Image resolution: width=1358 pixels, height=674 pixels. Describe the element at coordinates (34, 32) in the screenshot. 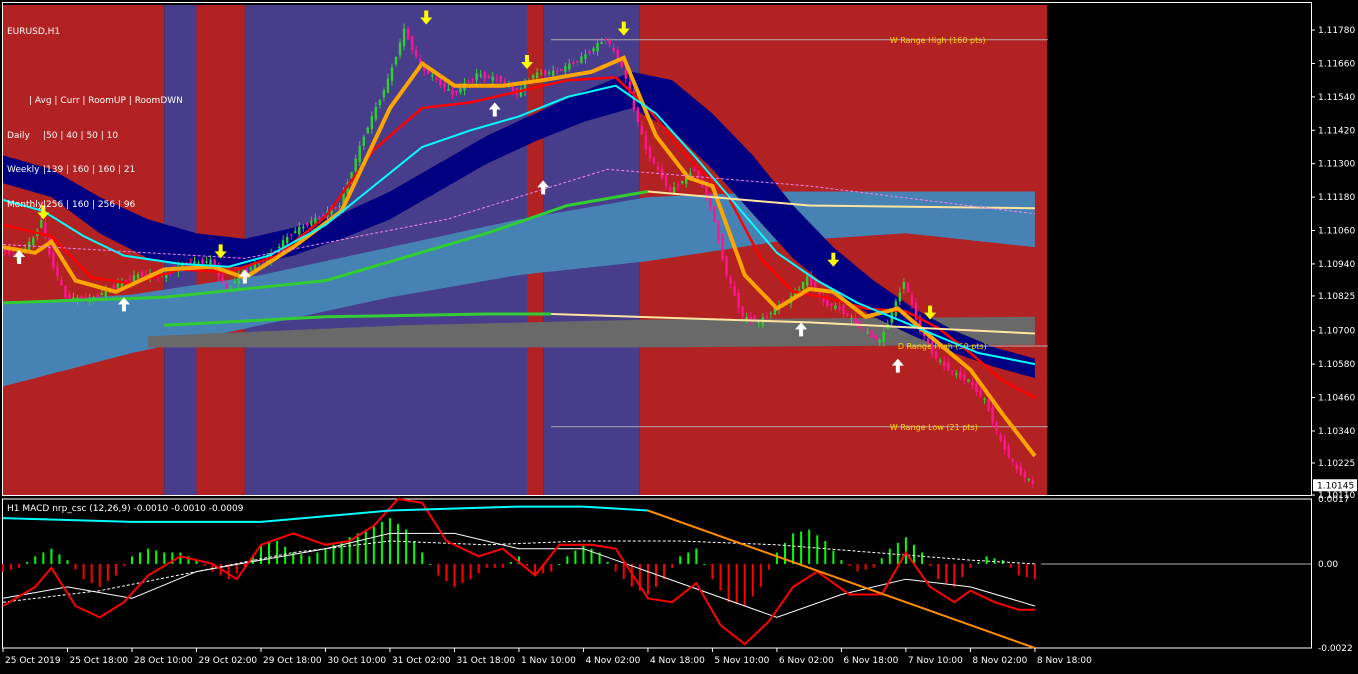

I see `symbol-title: EURUSD,H1` at that location.